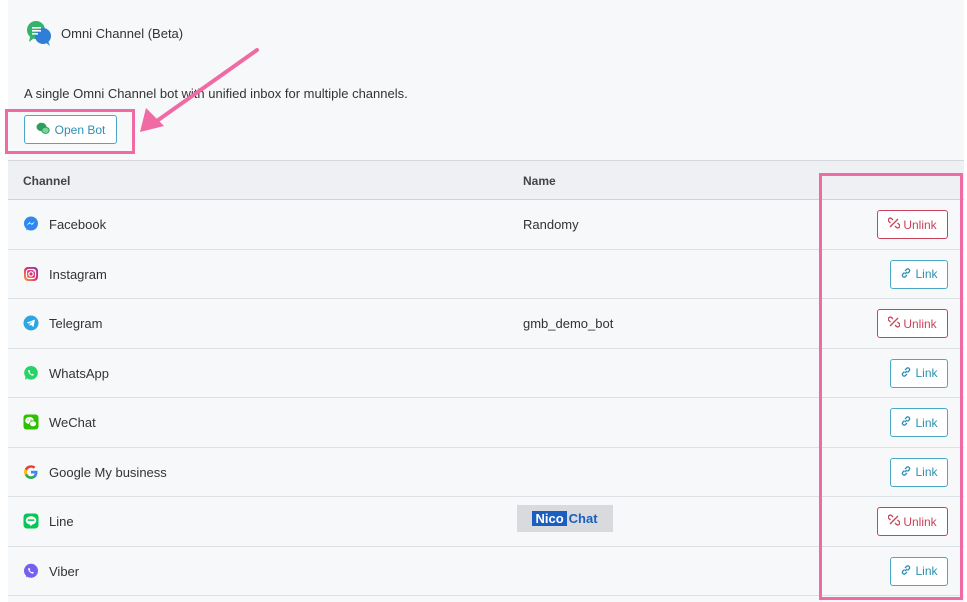 Image resolution: width=967 pixels, height=602 pixels. I want to click on messenger-icon, so click(31, 224).